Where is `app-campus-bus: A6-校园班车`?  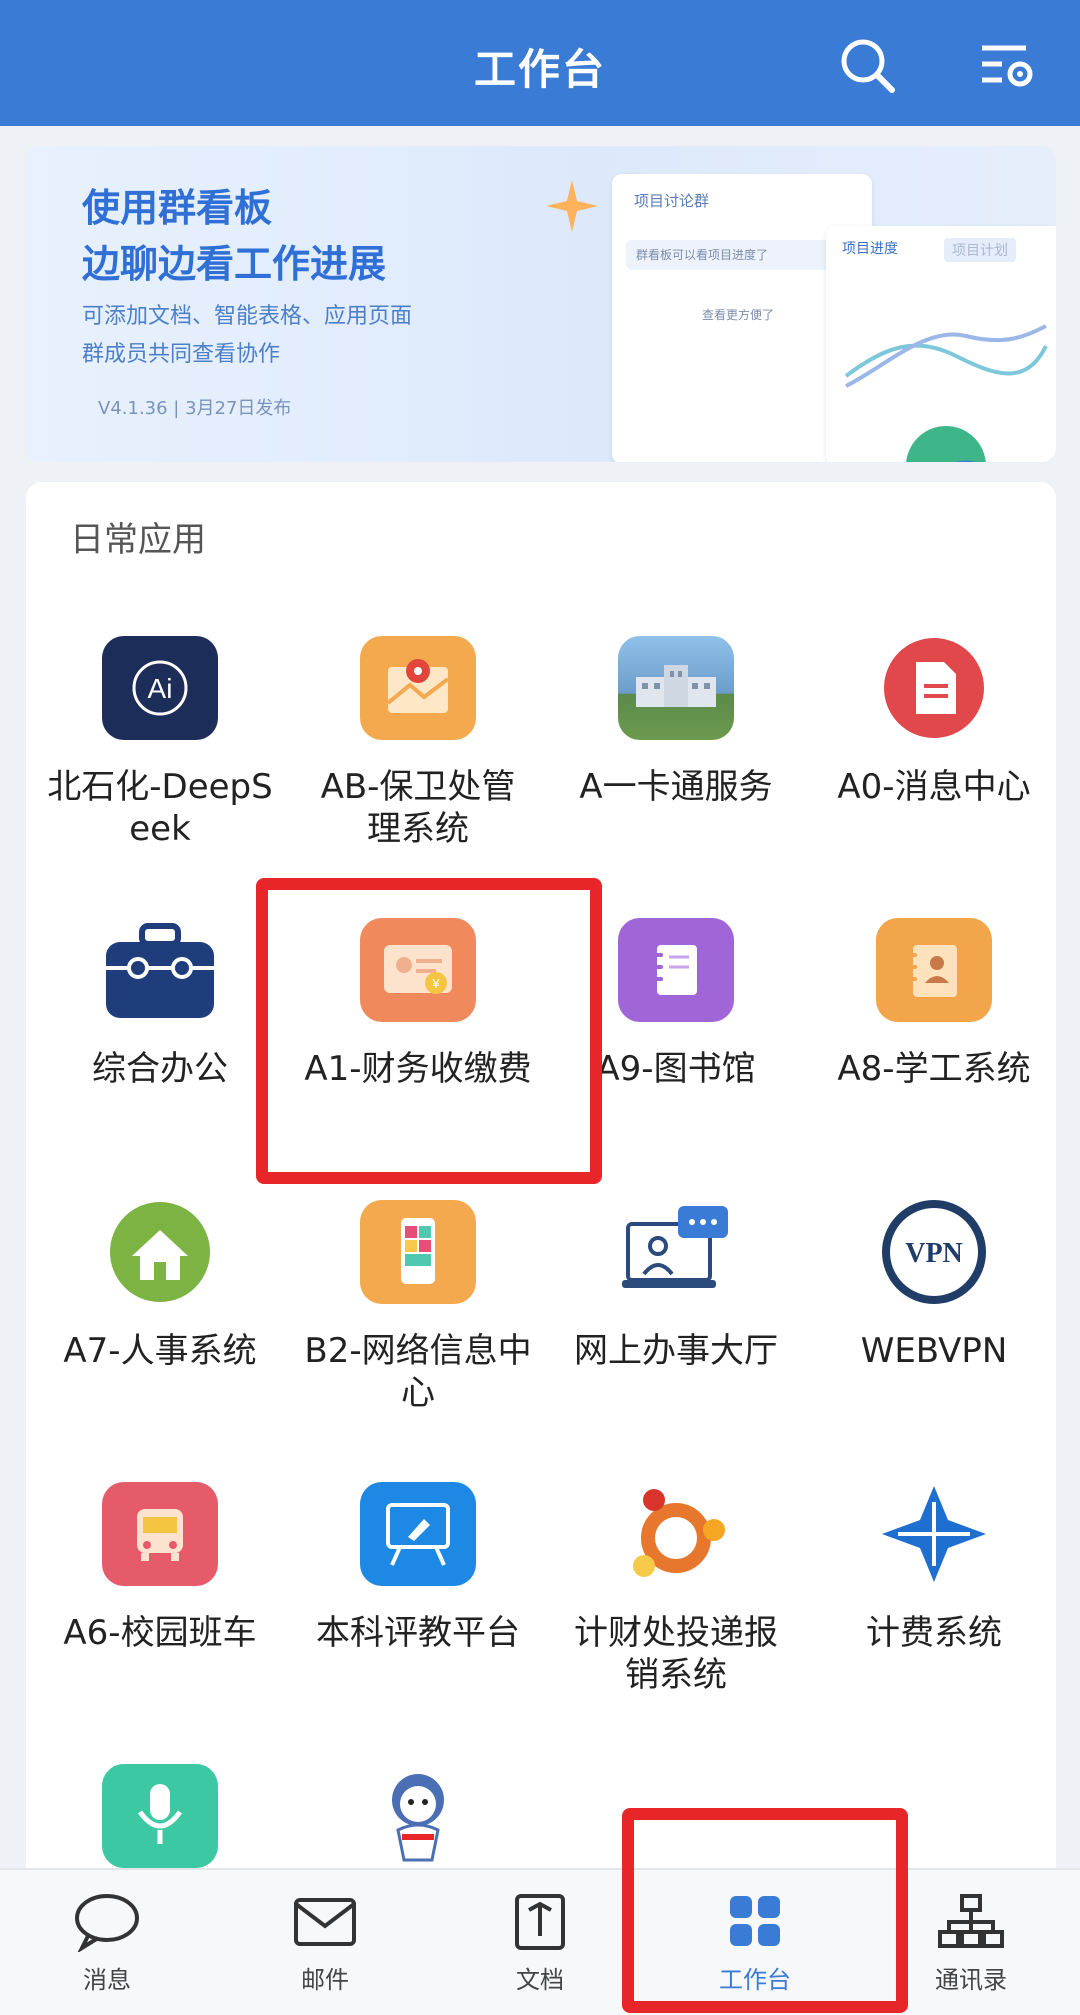
app-campus-bus: A6-校园班车 is located at coordinates (160, 1568).